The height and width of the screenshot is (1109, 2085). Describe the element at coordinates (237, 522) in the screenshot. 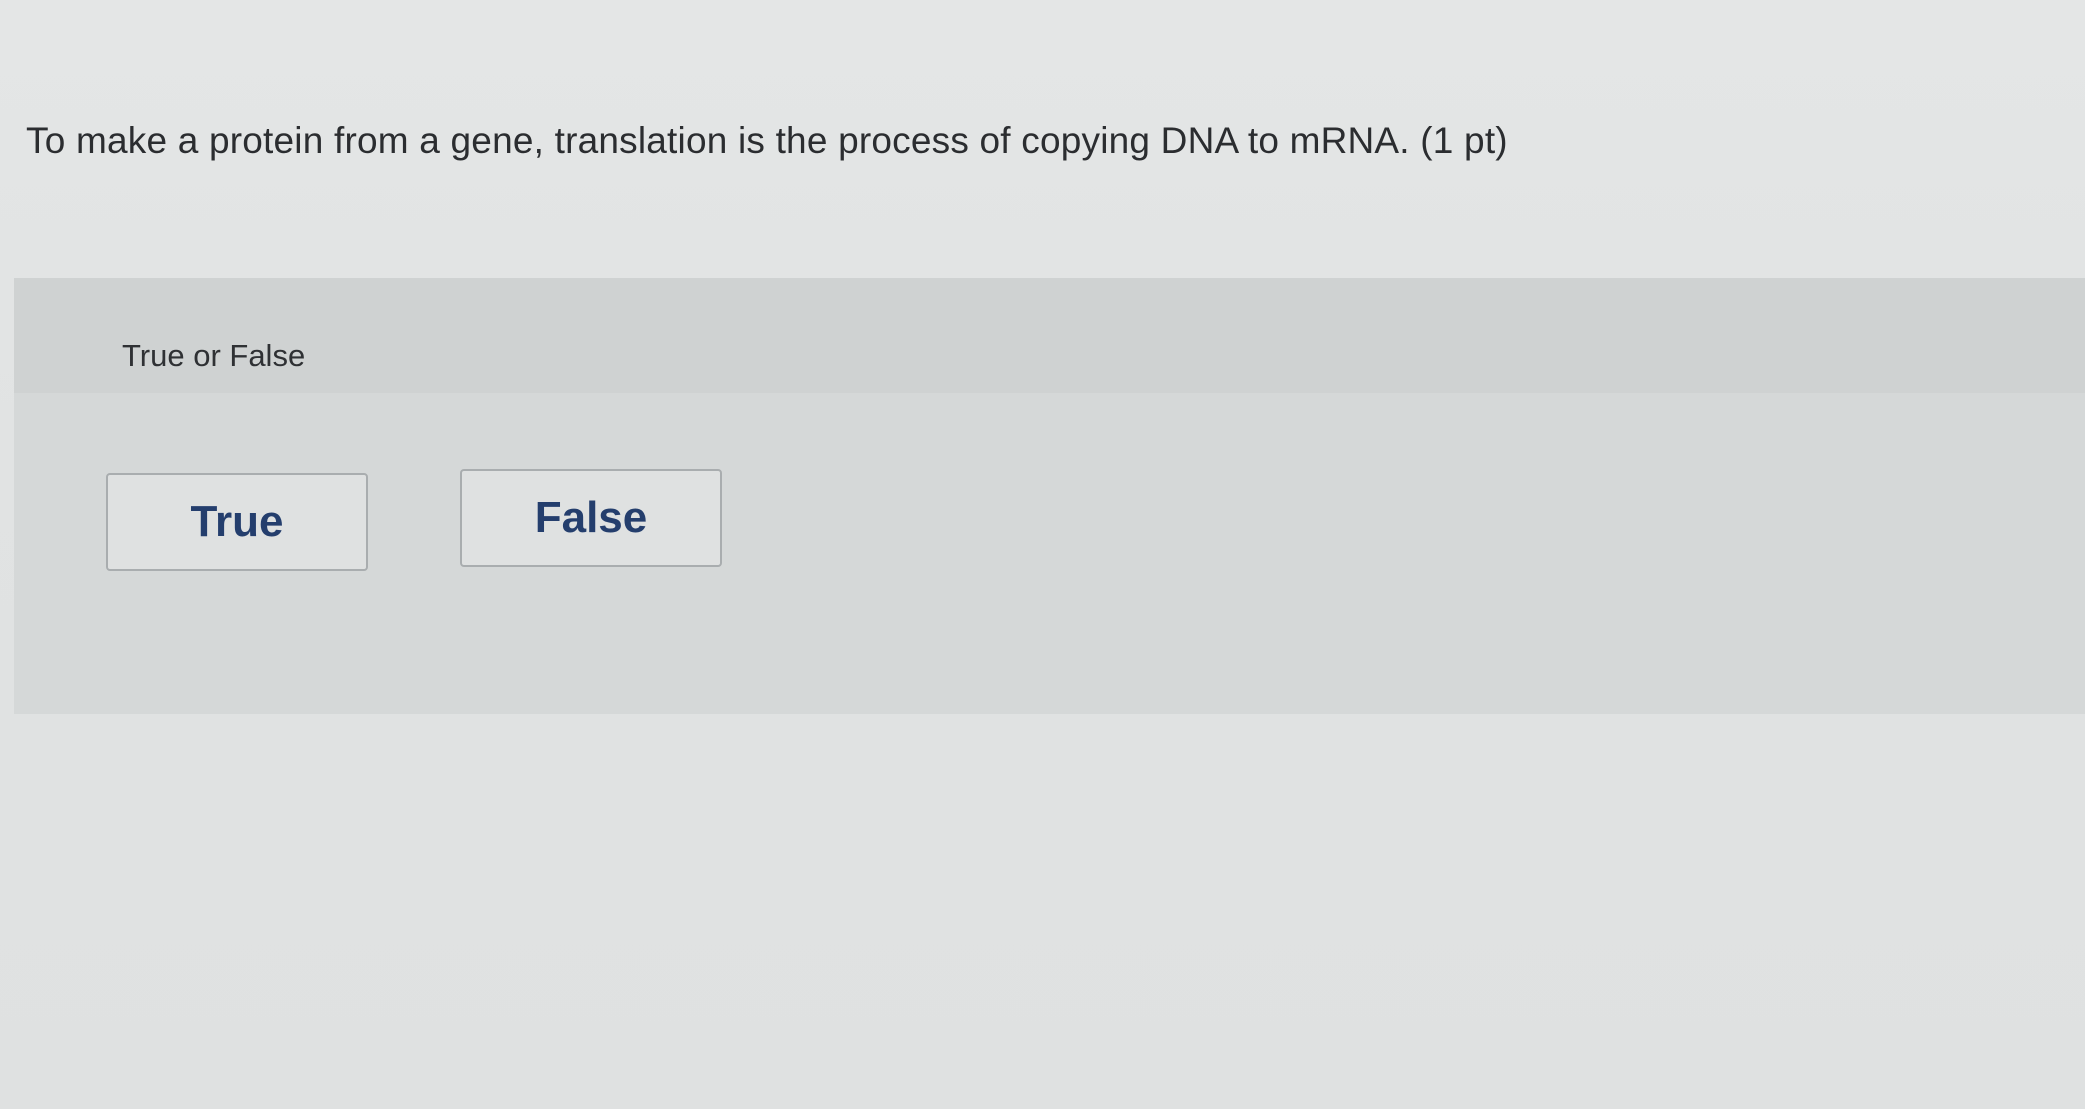

I see `true-button: True` at that location.